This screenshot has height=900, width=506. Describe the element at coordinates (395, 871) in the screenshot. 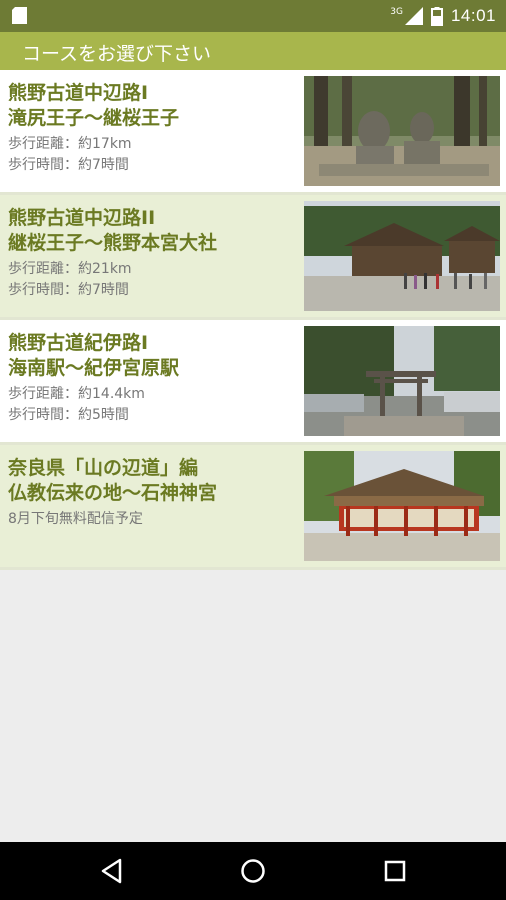

I see `recents-icon` at that location.